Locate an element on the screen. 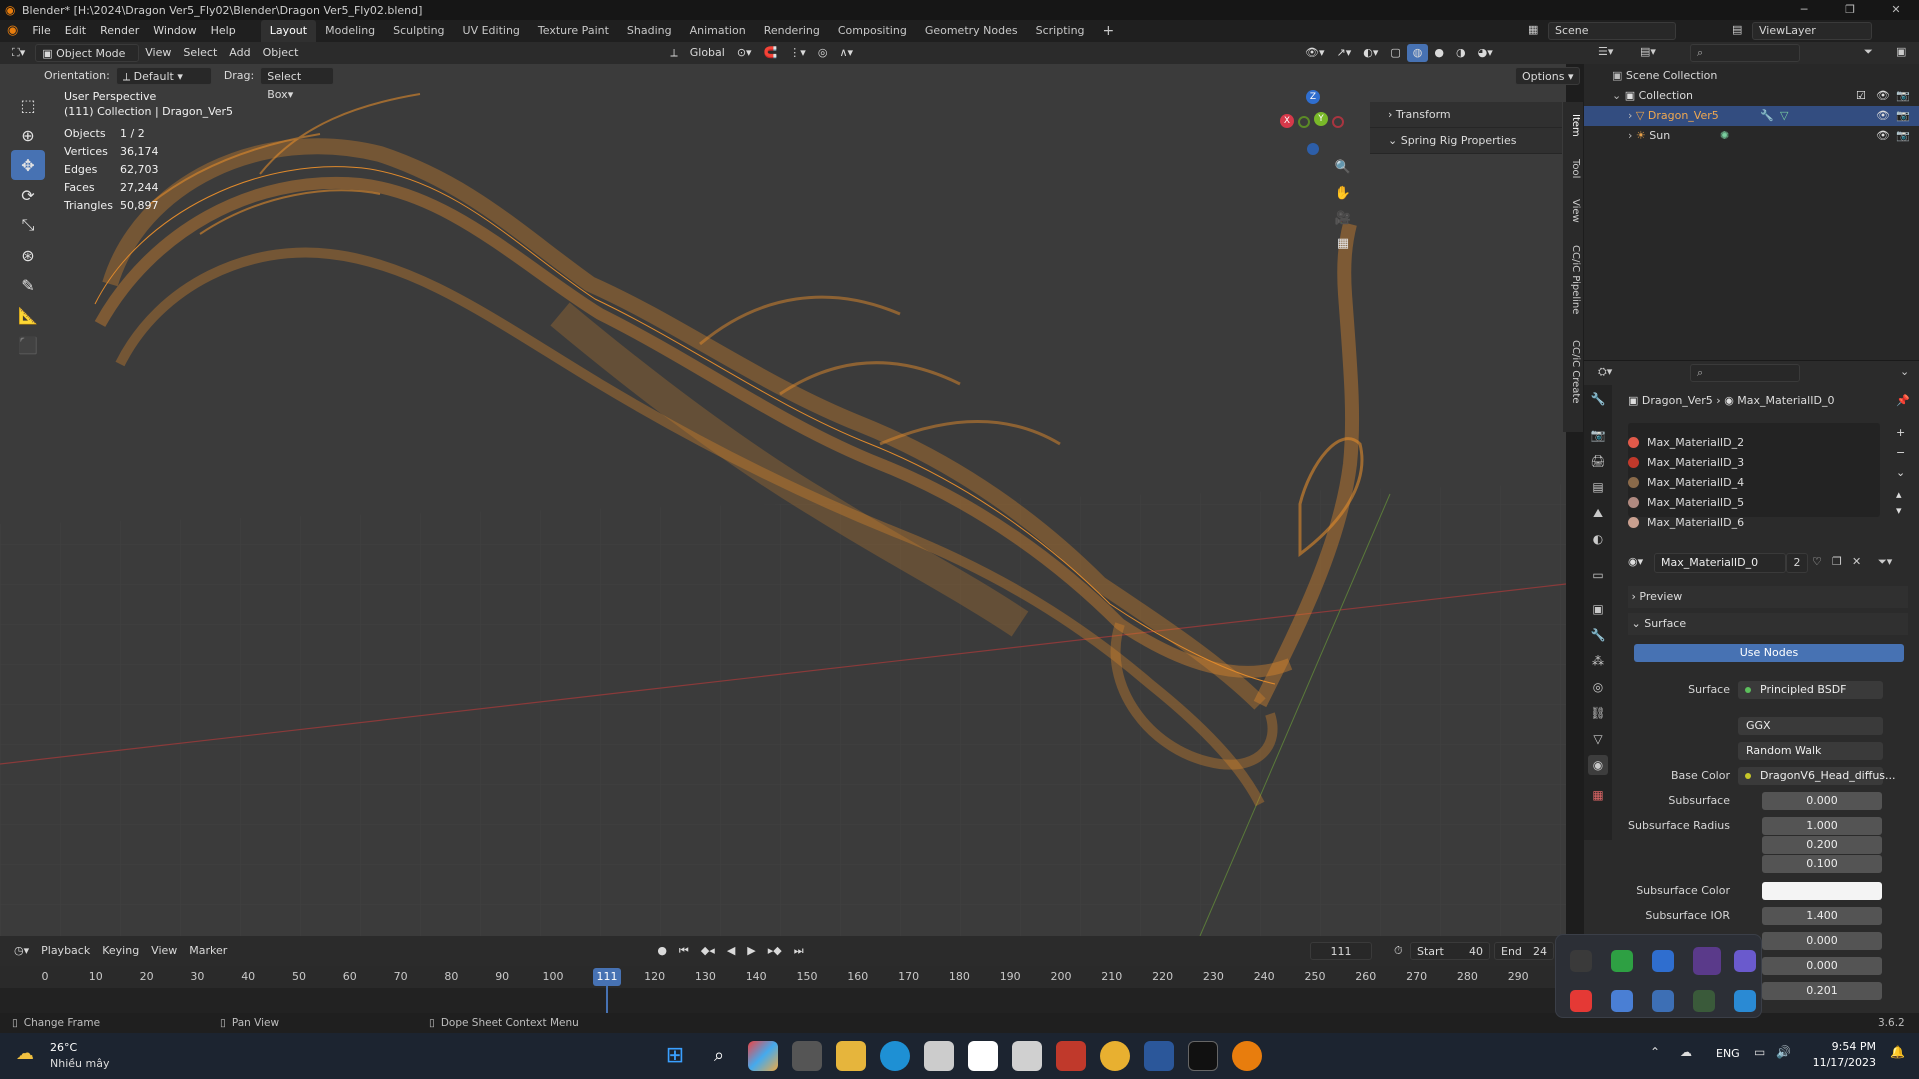 This screenshot has width=1919, height=1079. editor-type-icon: ⛭▾ is located at coordinates (1605, 372).